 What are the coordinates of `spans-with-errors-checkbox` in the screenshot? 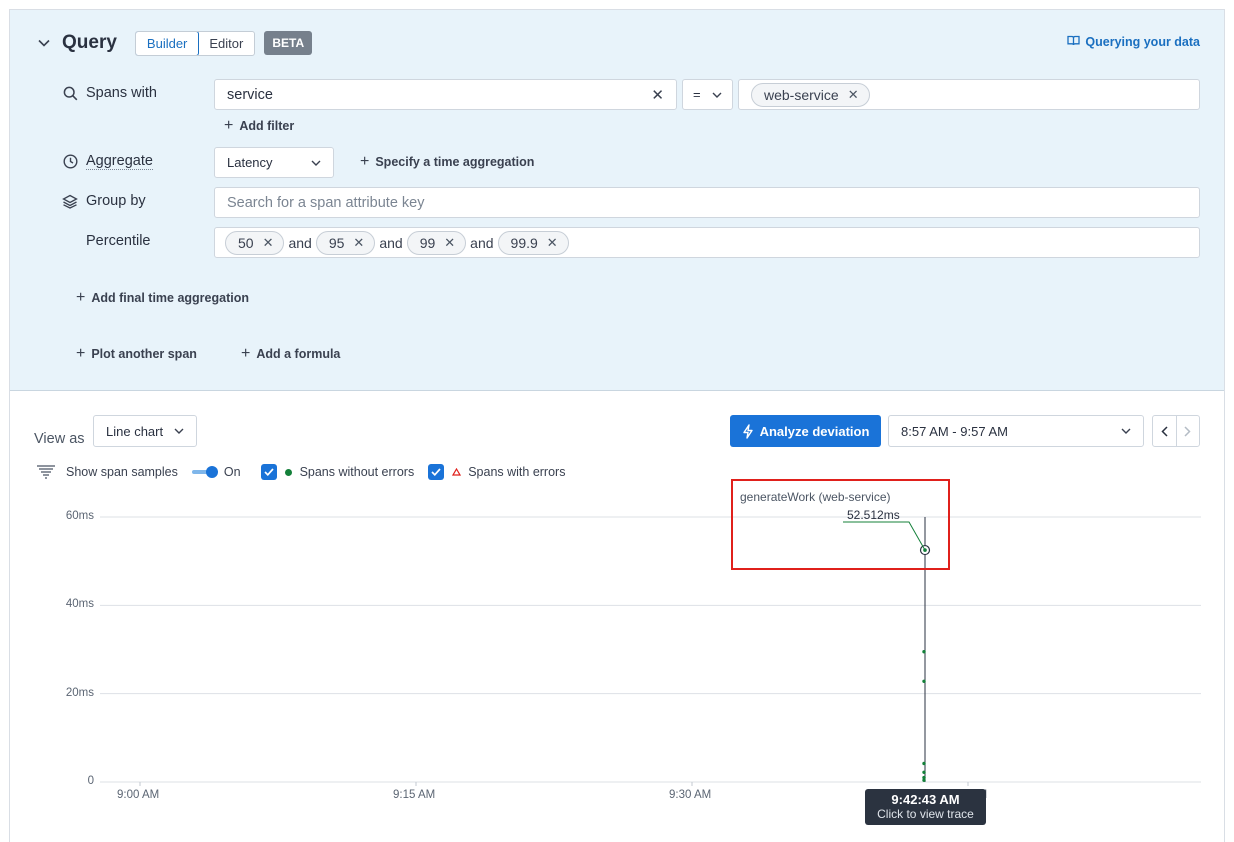 It's located at (436, 472).